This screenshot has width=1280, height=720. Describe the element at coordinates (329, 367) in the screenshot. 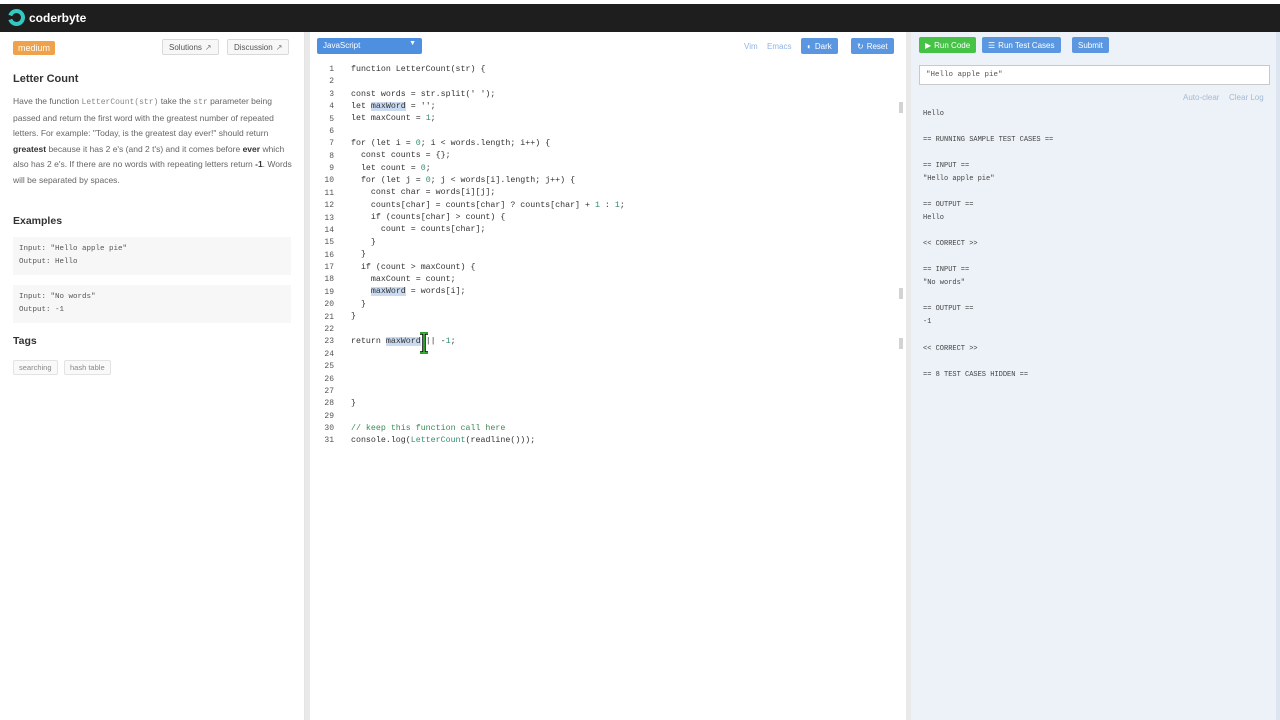

I see `line-number: 25` at that location.